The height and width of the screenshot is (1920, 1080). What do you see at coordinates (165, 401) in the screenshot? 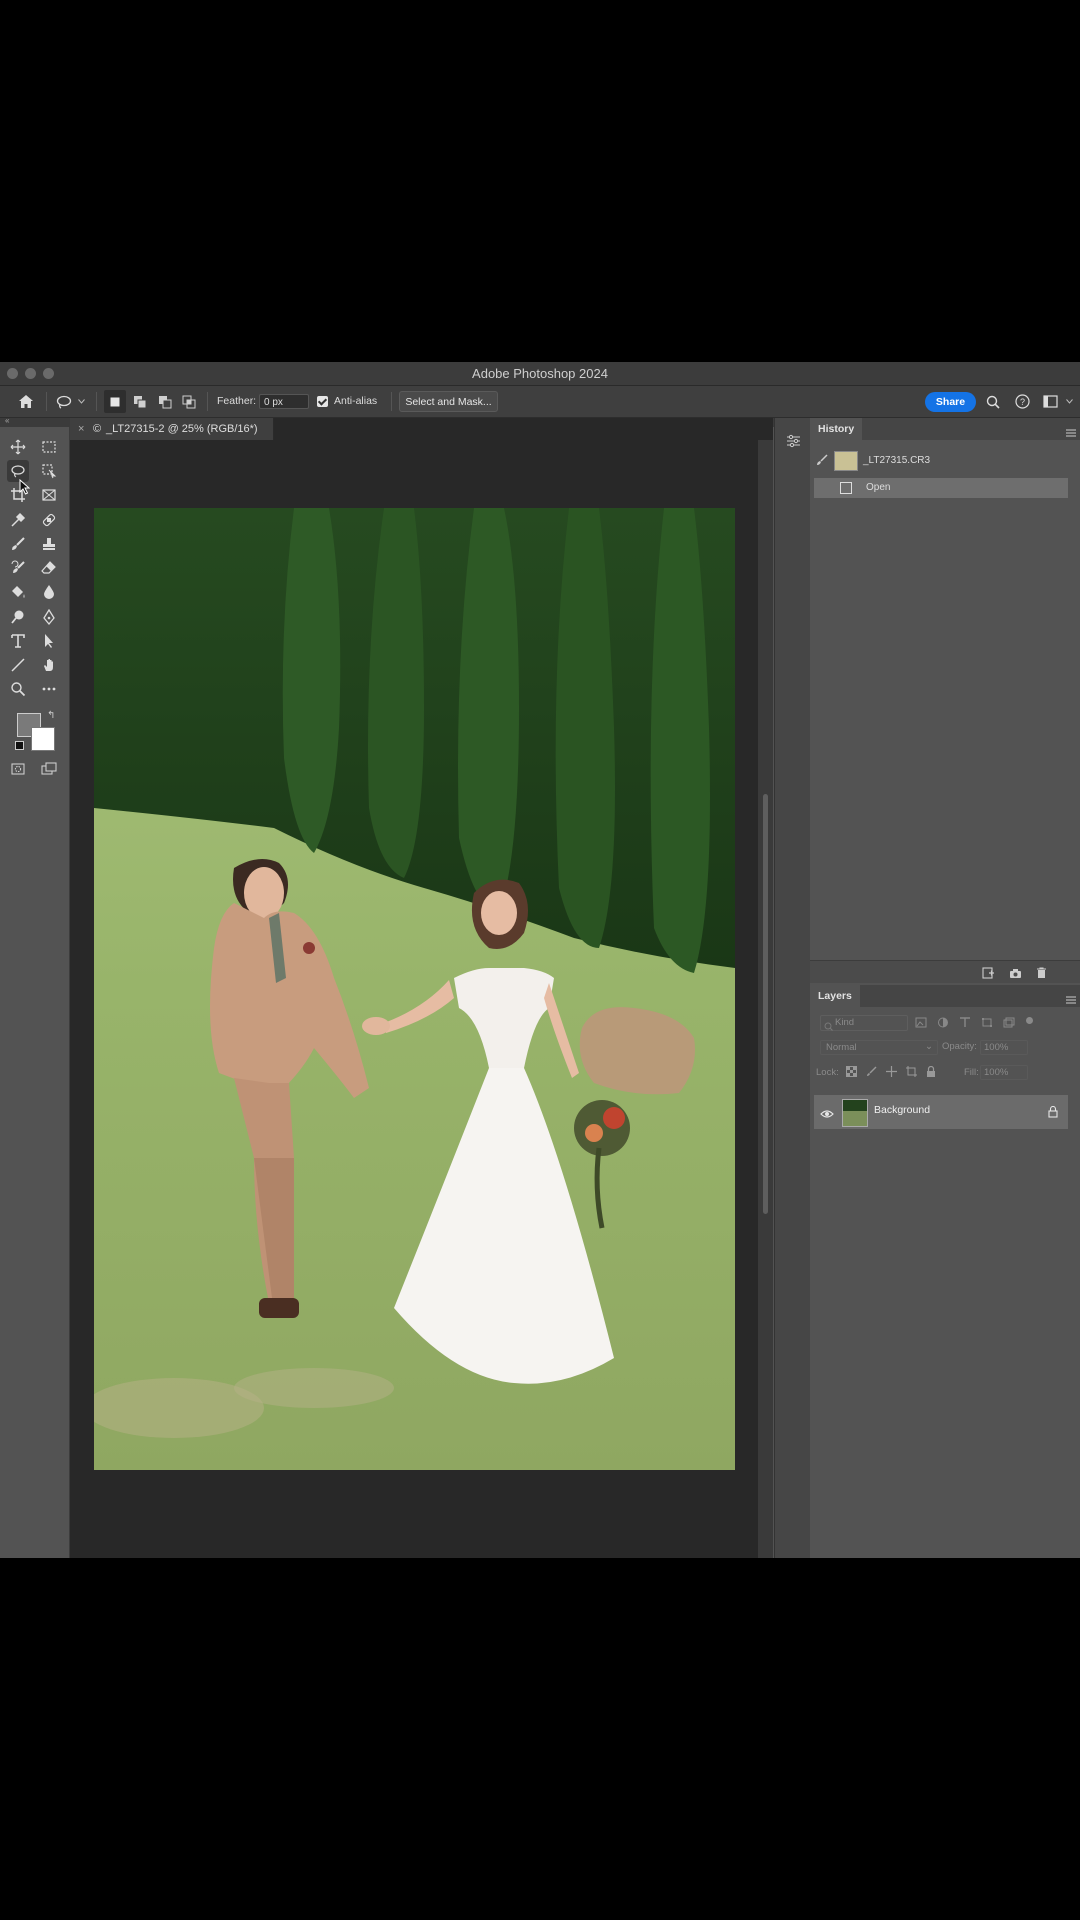
I see `subtract-from-selection-icon` at bounding box center [165, 401].